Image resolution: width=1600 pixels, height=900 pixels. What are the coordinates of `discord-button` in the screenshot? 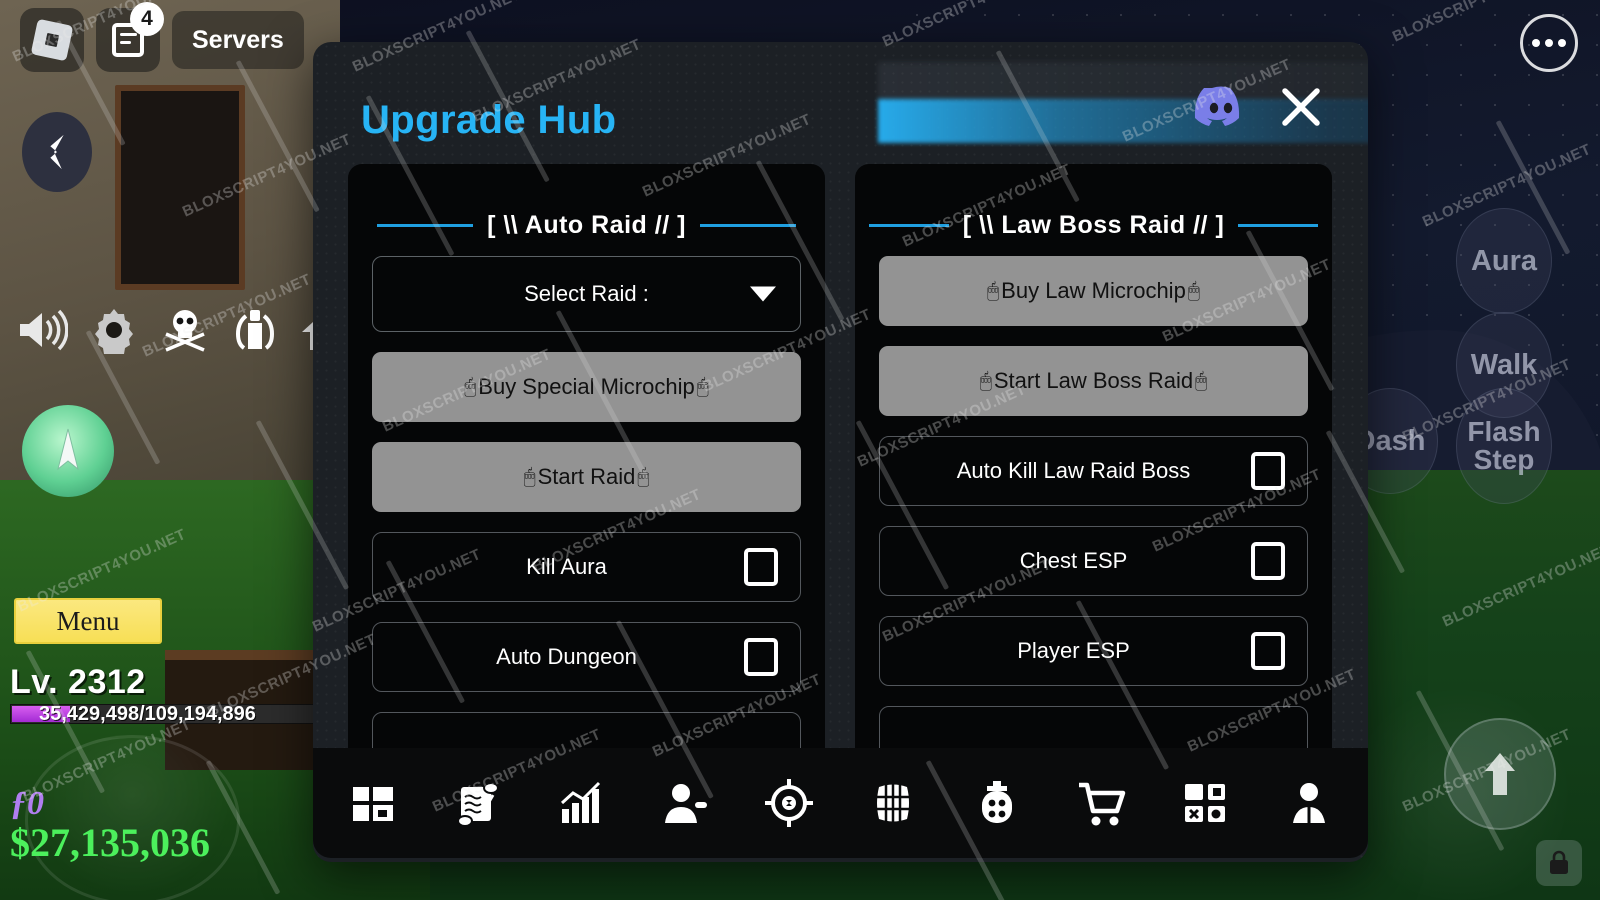 It's located at (1221, 109).